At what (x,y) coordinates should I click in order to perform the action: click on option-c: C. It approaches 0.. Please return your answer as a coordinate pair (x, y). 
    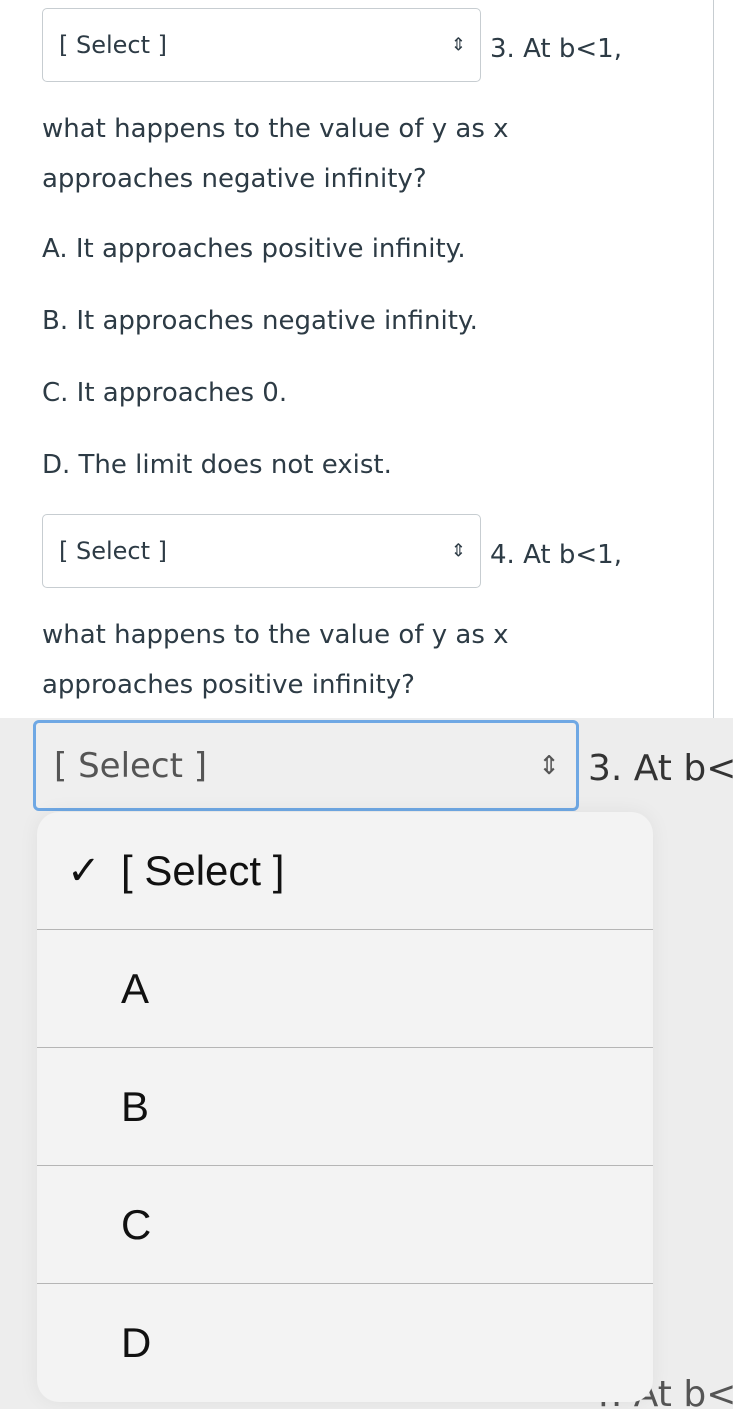
    Looking at the image, I should click on (165, 393).